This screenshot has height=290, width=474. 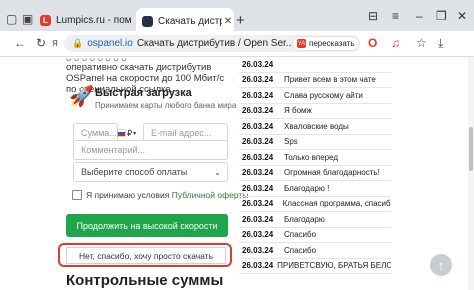 I want to click on comment-text: Sps, so click(x=291, y=142).